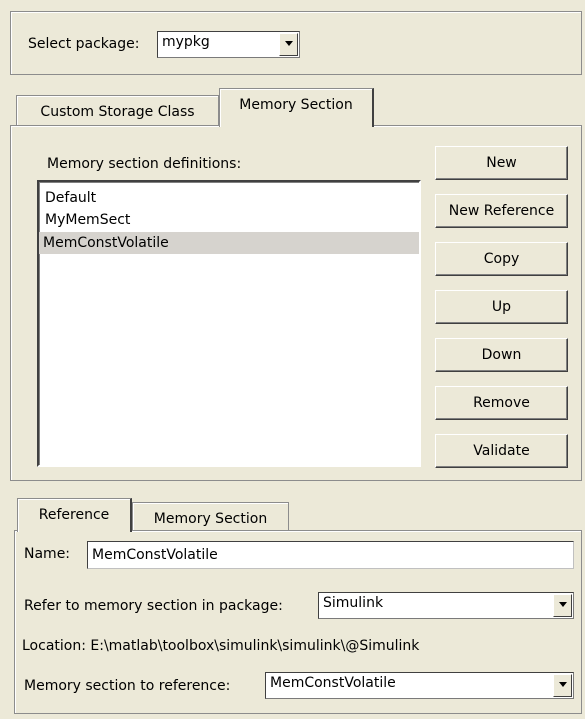 This screenshot has width=585, height=719. I want to click on copy-button: Copy, so click(501, 259).